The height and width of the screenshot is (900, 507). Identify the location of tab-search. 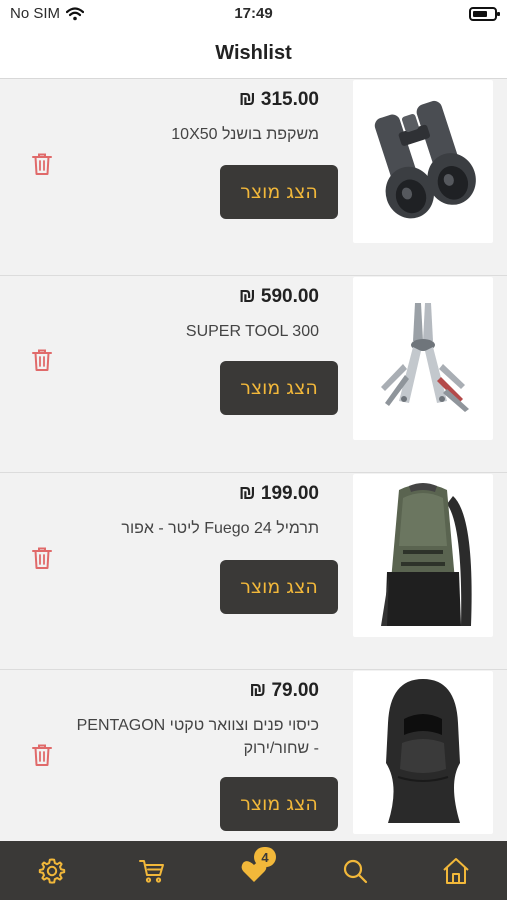
(355, 871).